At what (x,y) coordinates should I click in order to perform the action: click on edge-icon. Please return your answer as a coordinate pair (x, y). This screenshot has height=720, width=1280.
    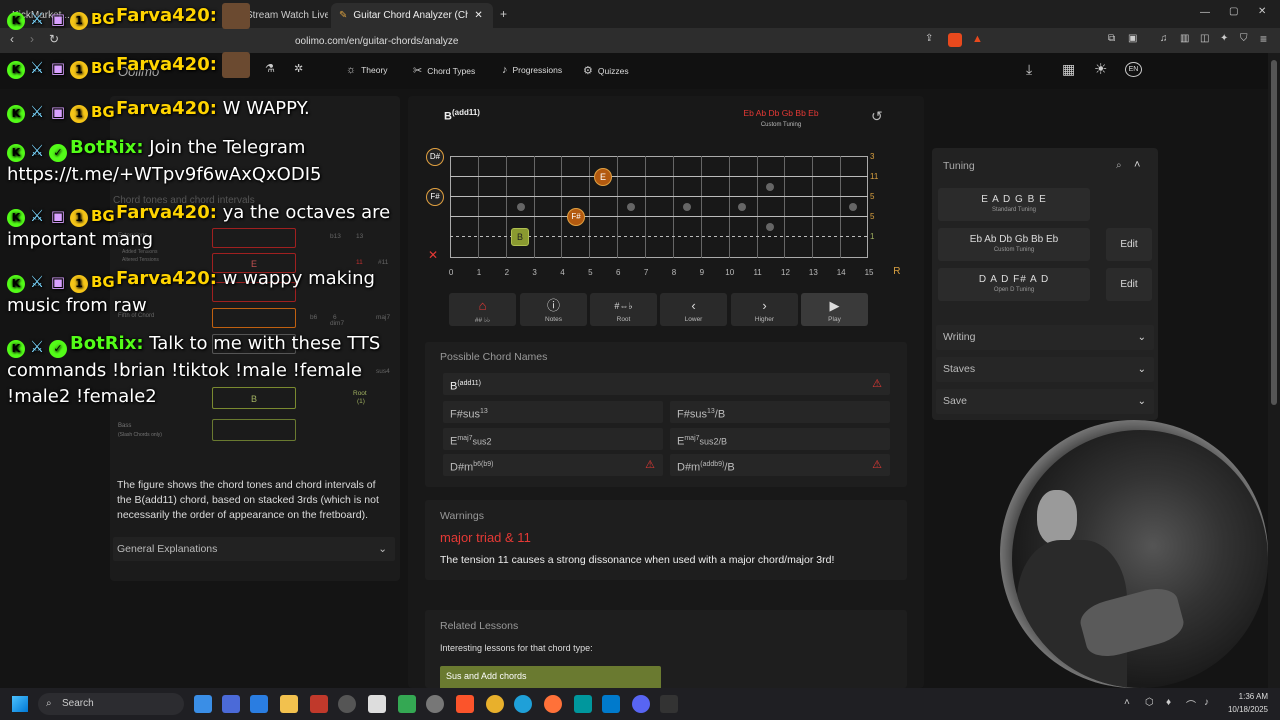
    Looking at the image, I should click on (523, 704).